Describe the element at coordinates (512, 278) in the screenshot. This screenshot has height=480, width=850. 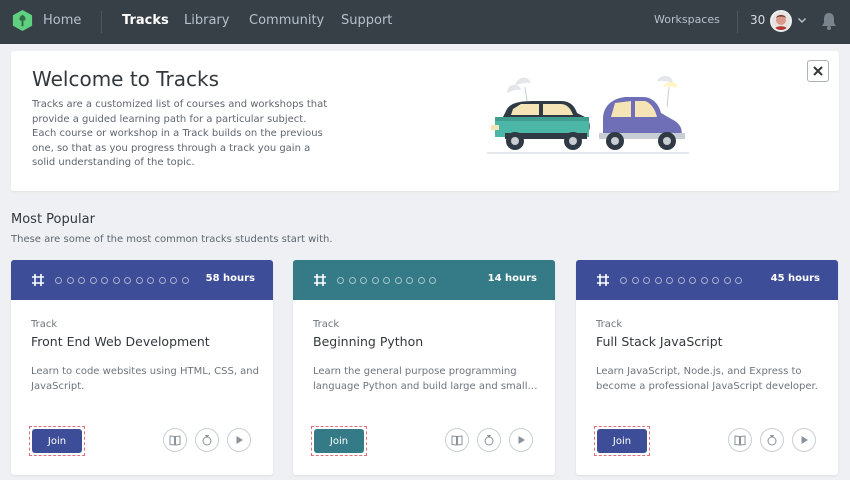
I see `track-hours: 14 hours` at that location.